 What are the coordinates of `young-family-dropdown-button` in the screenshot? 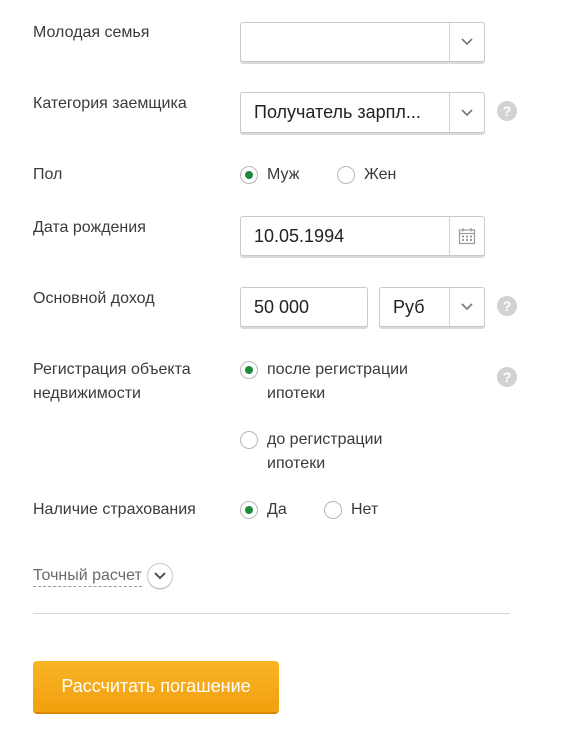 It's located at (466, 42).